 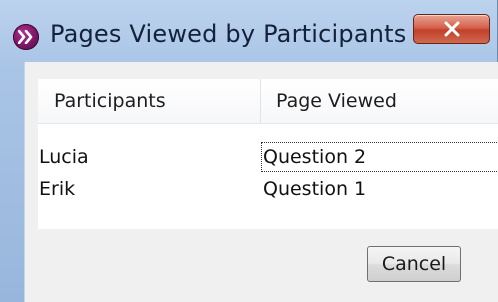 I want to click on close-icon, so click(x=452, y=29).